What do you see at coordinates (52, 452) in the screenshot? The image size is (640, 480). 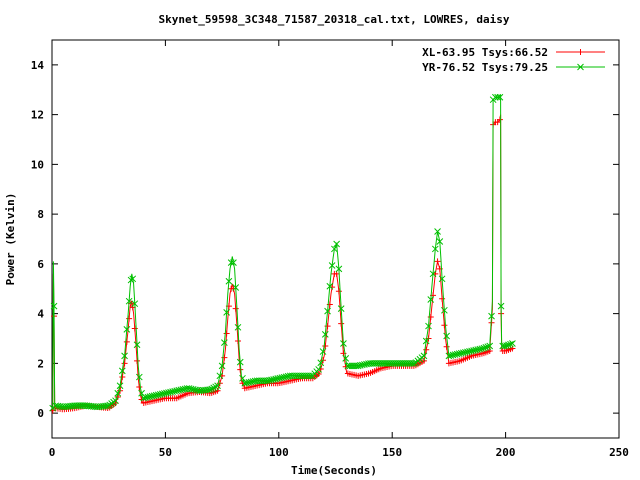 I see `x-tick-label: 0` at bounding box center [52, 452].